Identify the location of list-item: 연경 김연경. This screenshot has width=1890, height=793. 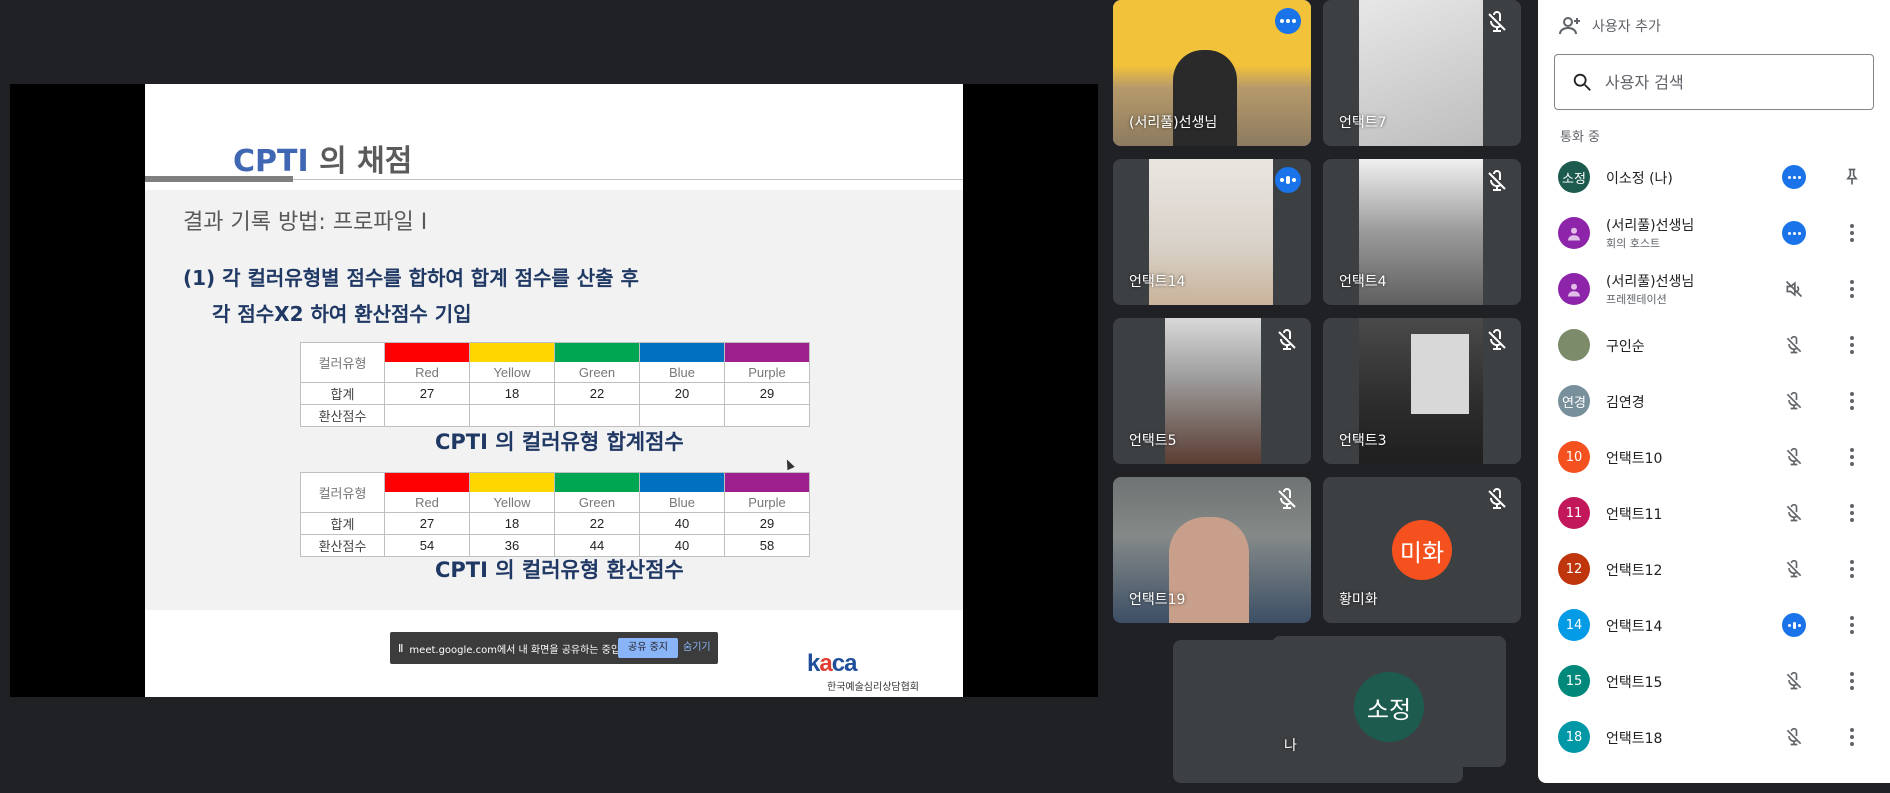
(1714, 401).